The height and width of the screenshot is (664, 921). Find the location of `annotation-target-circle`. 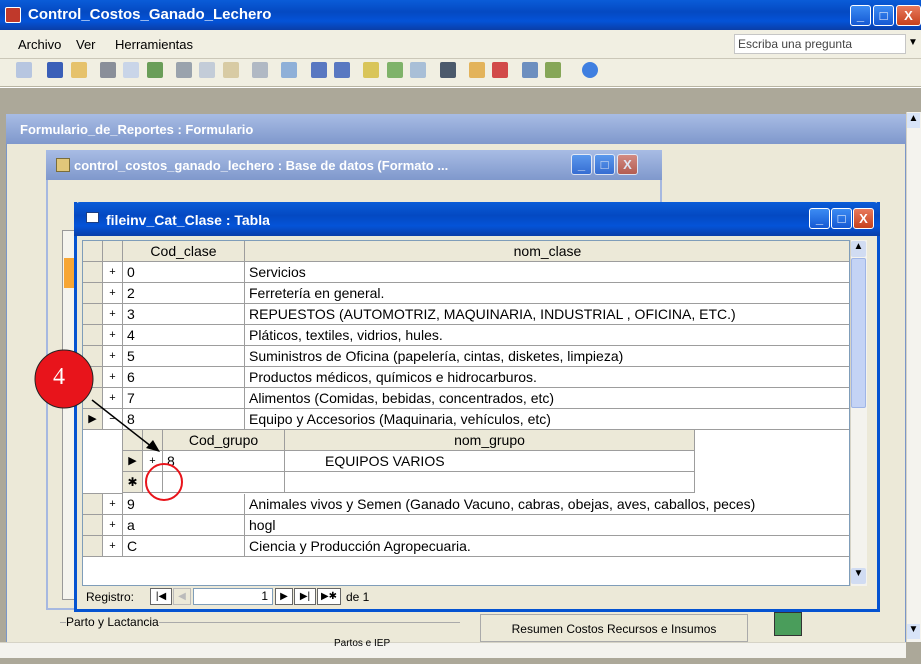

annotation-target-circle is located at coordinates (164, 482).